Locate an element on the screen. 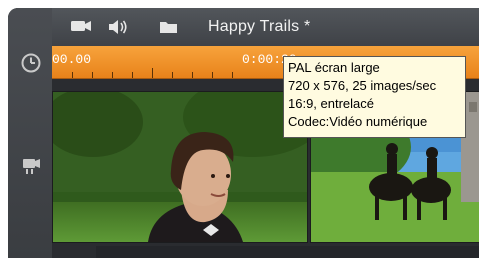 The height and width of the screenshot is (258, 479). tooltip-line-aspect: 16:9, entrelacé is located at coordinates (331, 103).